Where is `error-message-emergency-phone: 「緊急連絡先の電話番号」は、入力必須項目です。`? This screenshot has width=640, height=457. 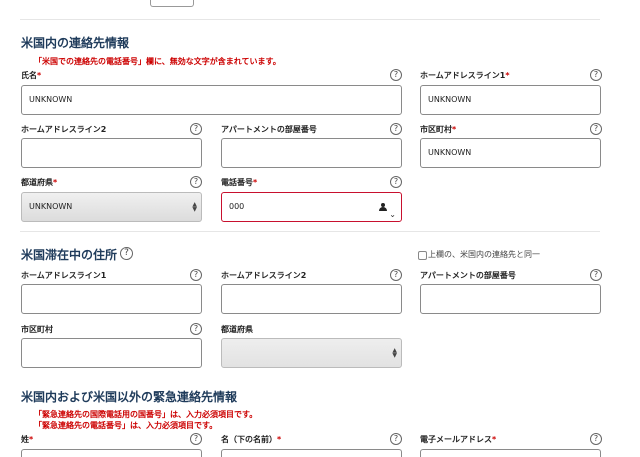
error-message-emergency-phone: 「緊急連絡先の電話番号」は、入力必須項目です。 is located at coordinates (126, 425).